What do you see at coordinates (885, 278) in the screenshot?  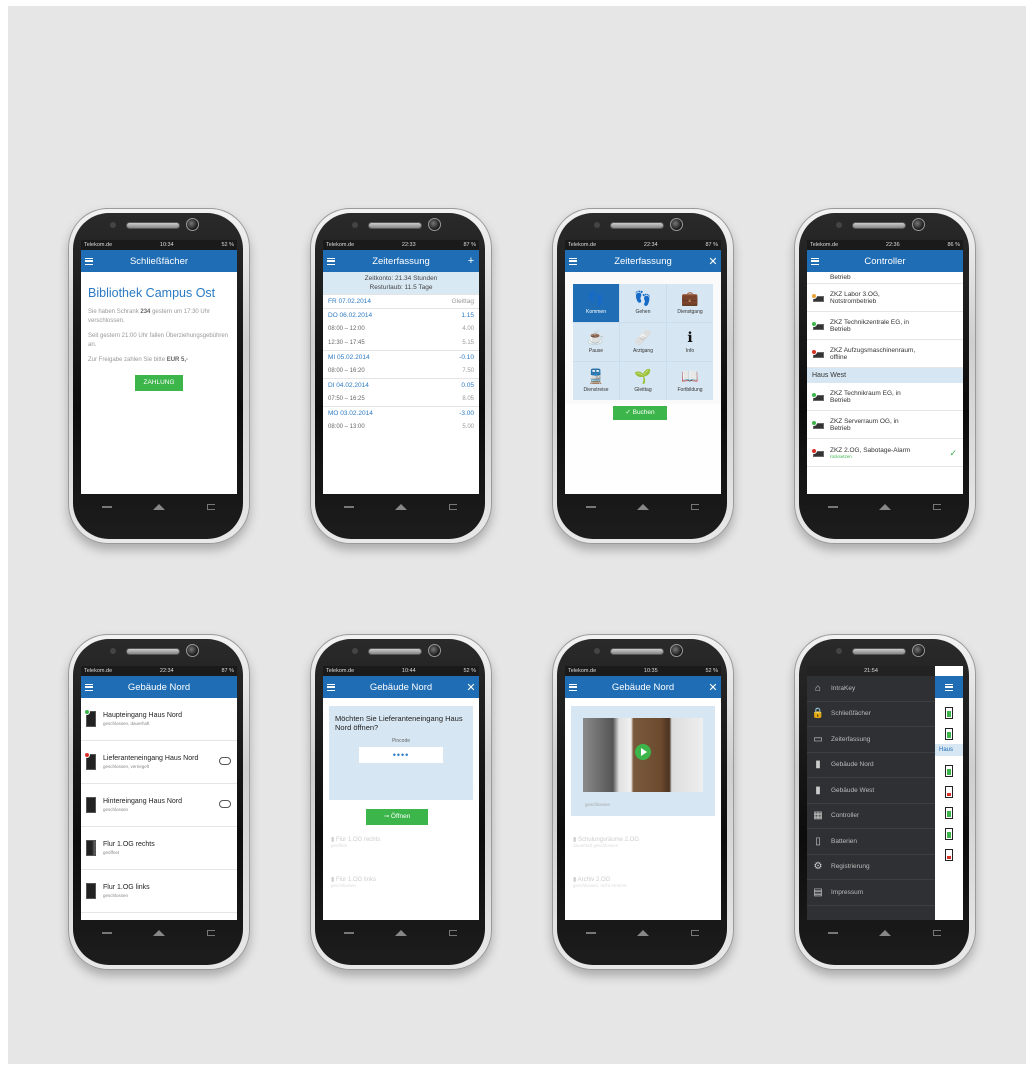 I see `list-item: Betrieb` at bounding box center [885, 278].